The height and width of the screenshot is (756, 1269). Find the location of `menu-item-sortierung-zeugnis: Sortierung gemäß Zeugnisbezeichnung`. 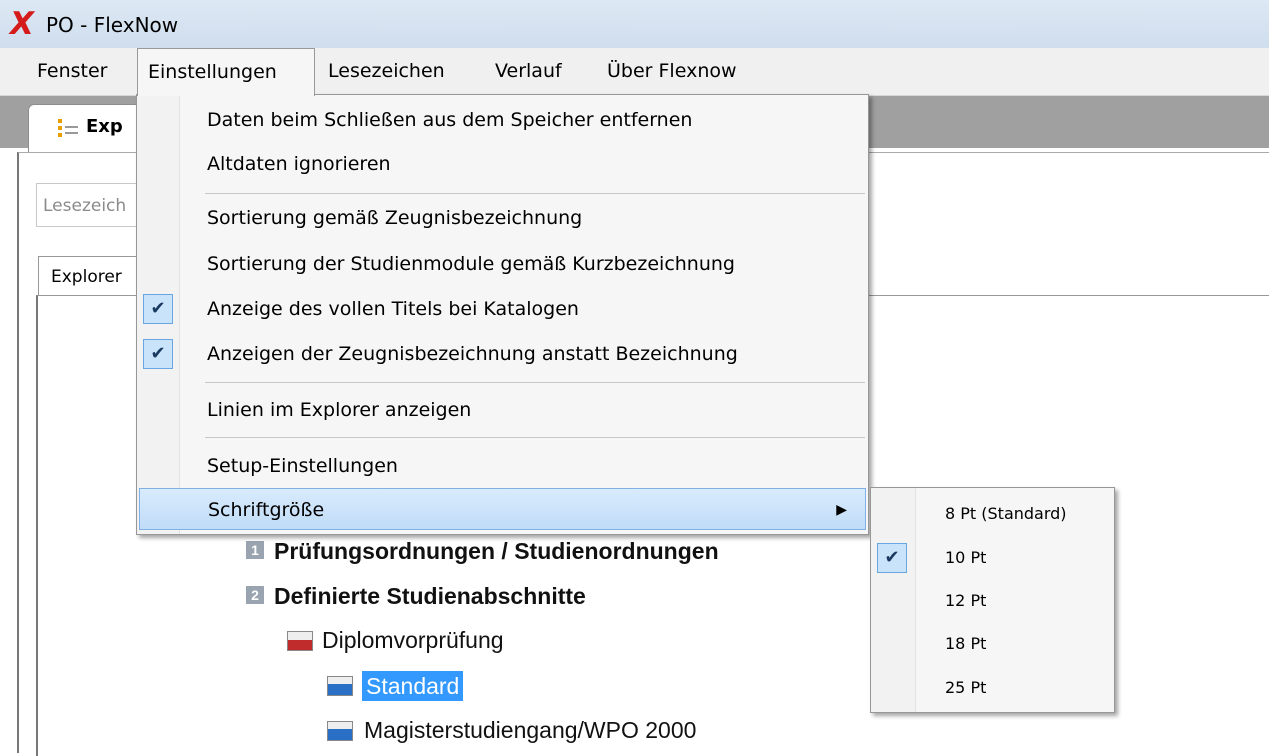

menu-item-sortierung-zeugnis: Sortierung gemäß Zeugnisbezeichnung is located at coordinates (502, 218).